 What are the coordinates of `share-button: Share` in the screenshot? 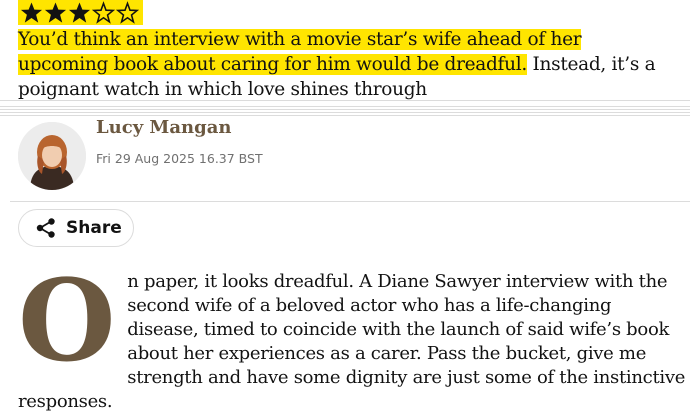 It's located at (76, 228).